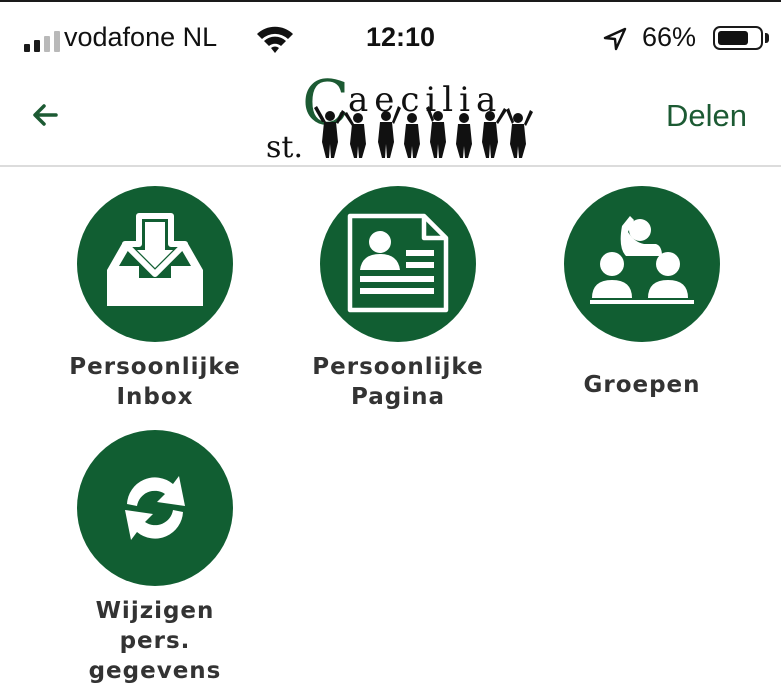 The height and width of the screenshot is (686, 781). I want to click on carrier-name: vodafone NL, so click(141, 37).